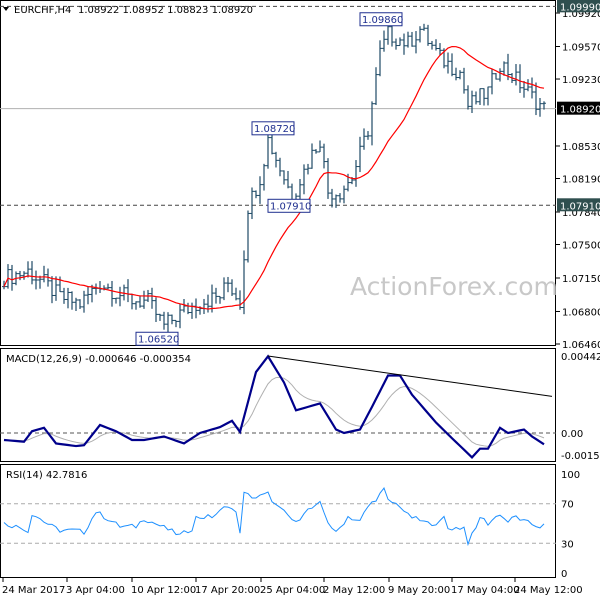 This screenshot has width=600, height=604. Describe the element at coordinates (485, 590) in the screenshot. I see `time-tick-label: 17 May 04:00` at that location.